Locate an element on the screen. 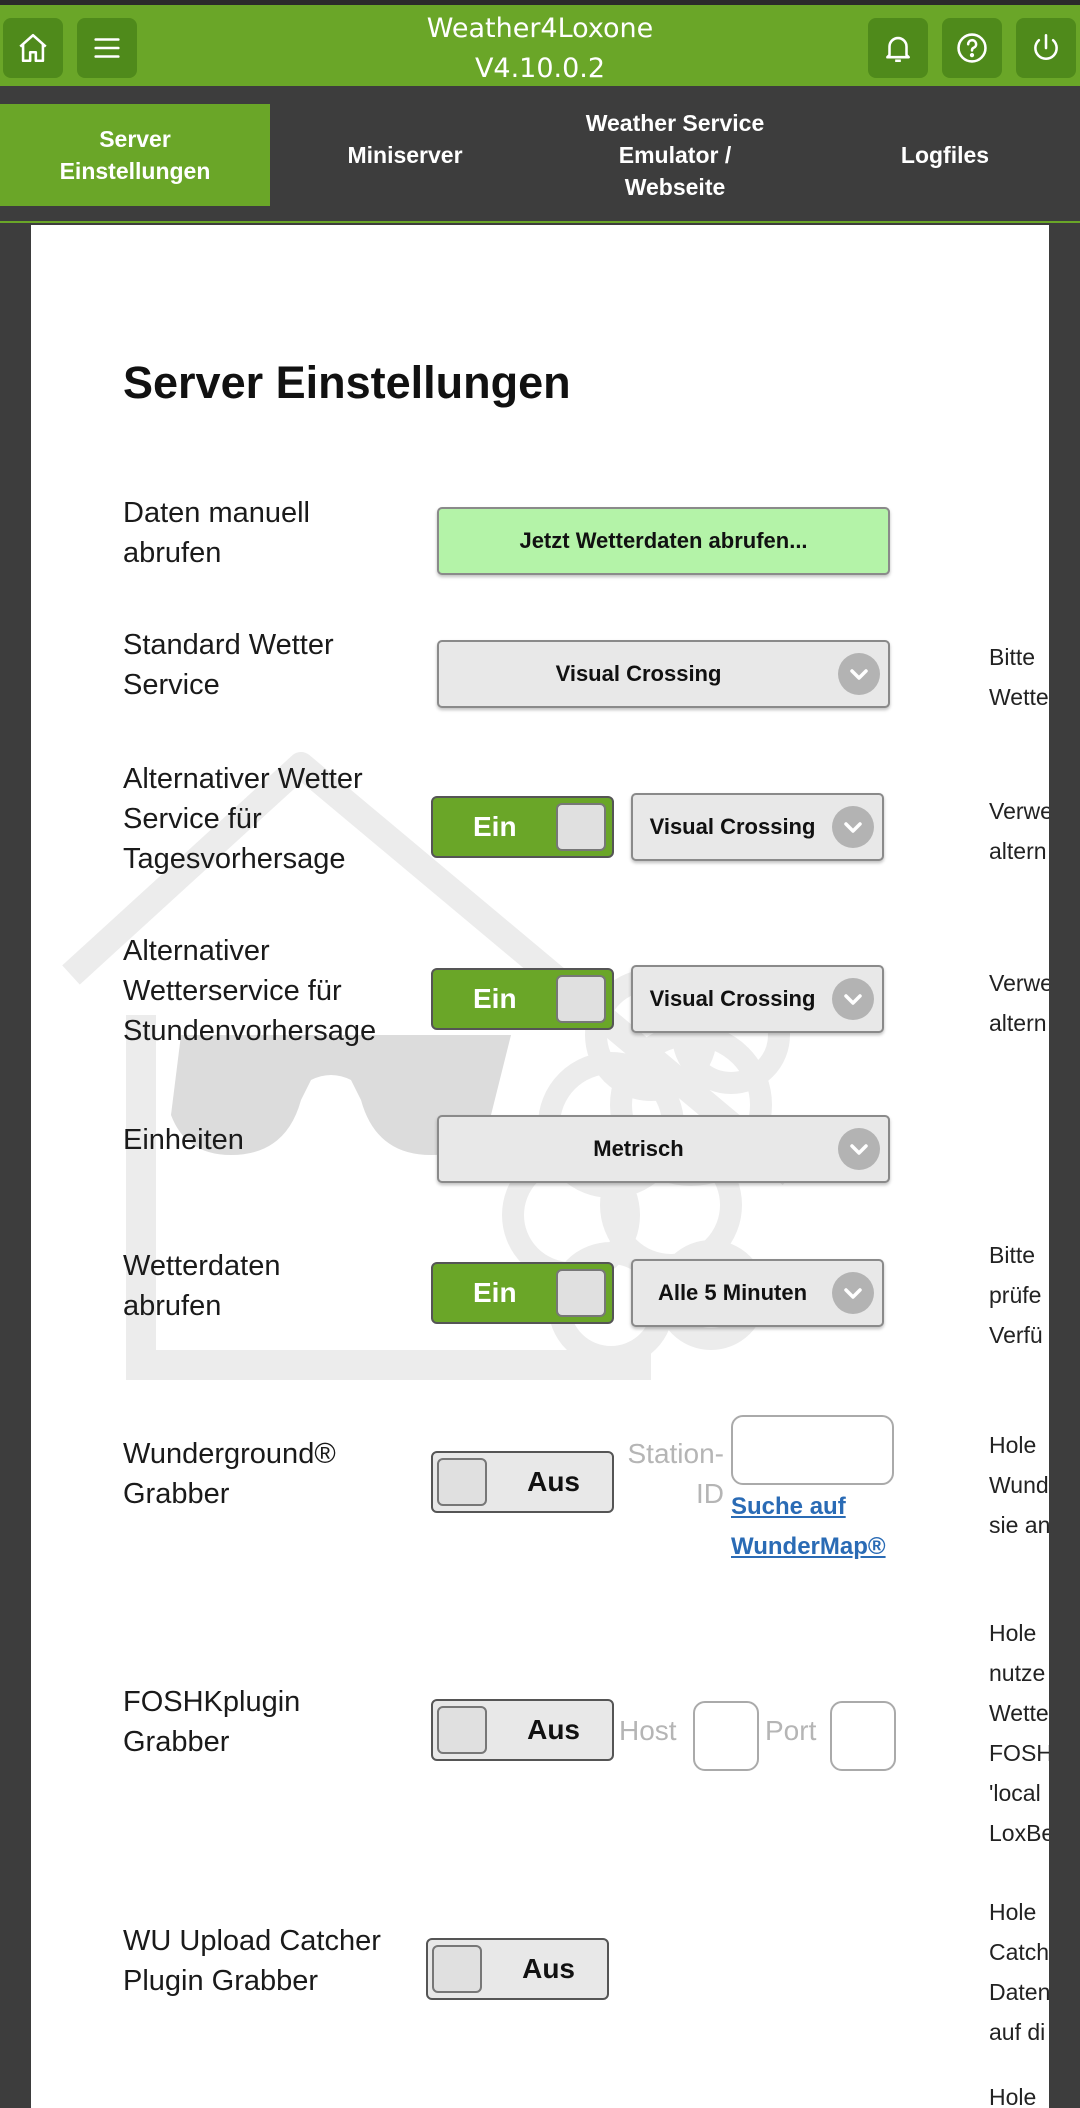 Image resolution: width=1080 pixels, height=2108 pixels. app-header: Weather4Loxone V4.10.0.2 is located at coordinates (540, 45).